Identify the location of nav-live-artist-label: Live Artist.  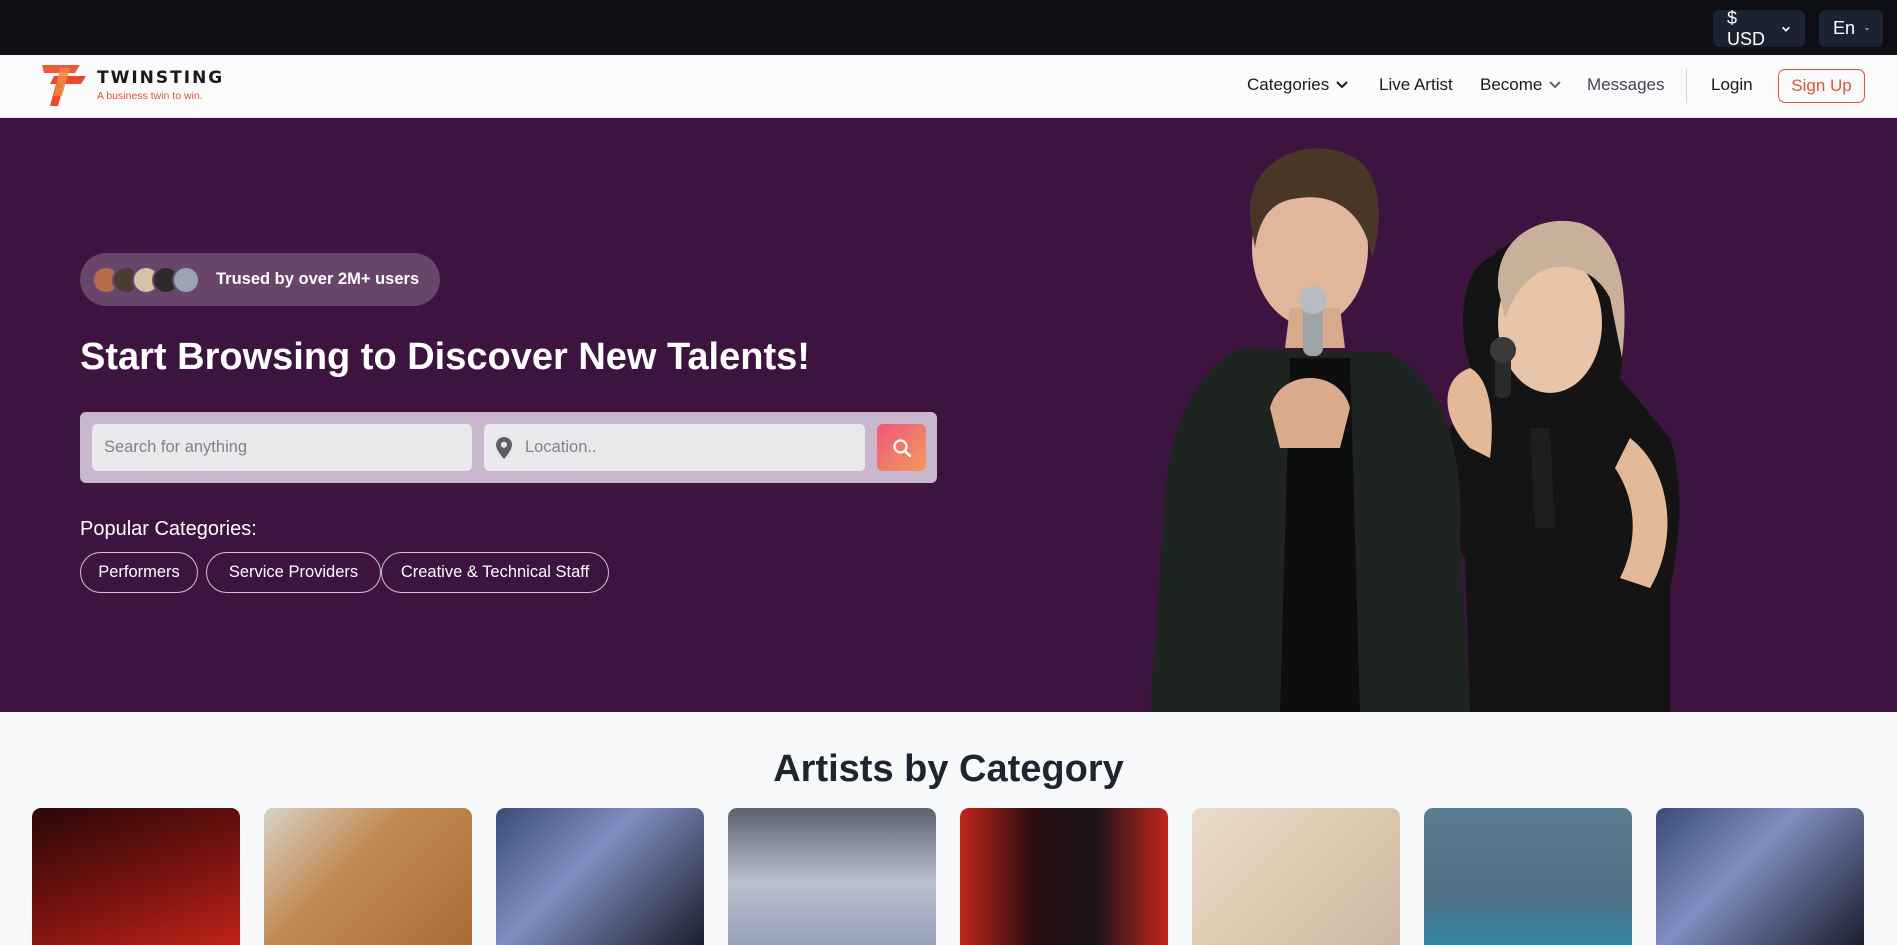
(1416, 84).